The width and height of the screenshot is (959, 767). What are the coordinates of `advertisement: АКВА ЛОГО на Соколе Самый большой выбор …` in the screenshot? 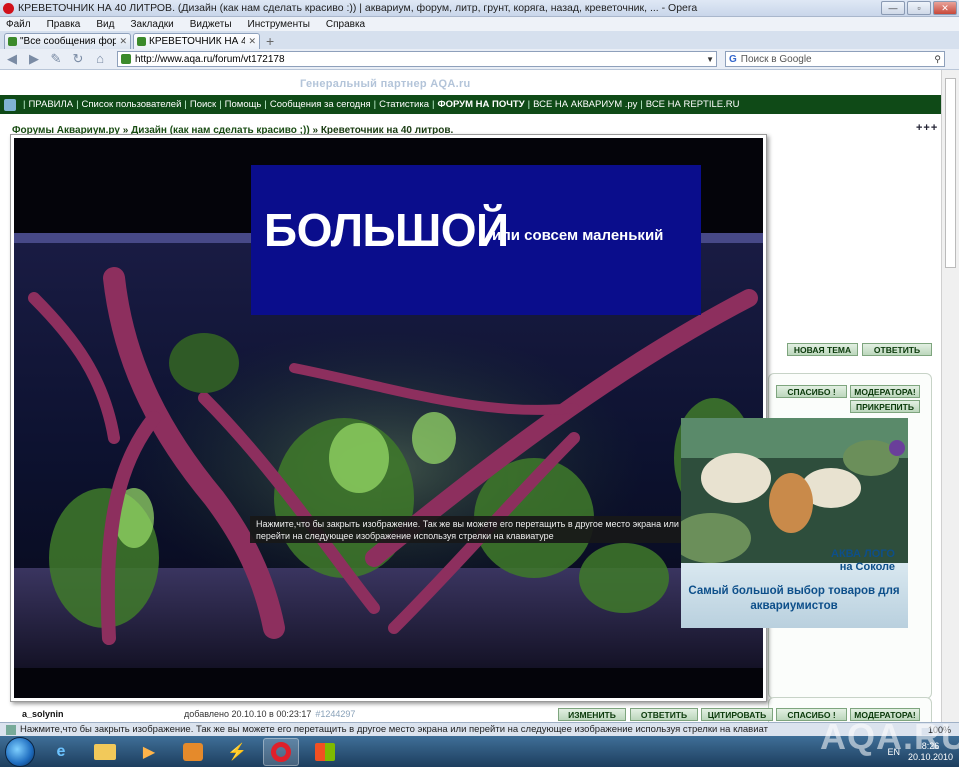 It's located at (794, 523).